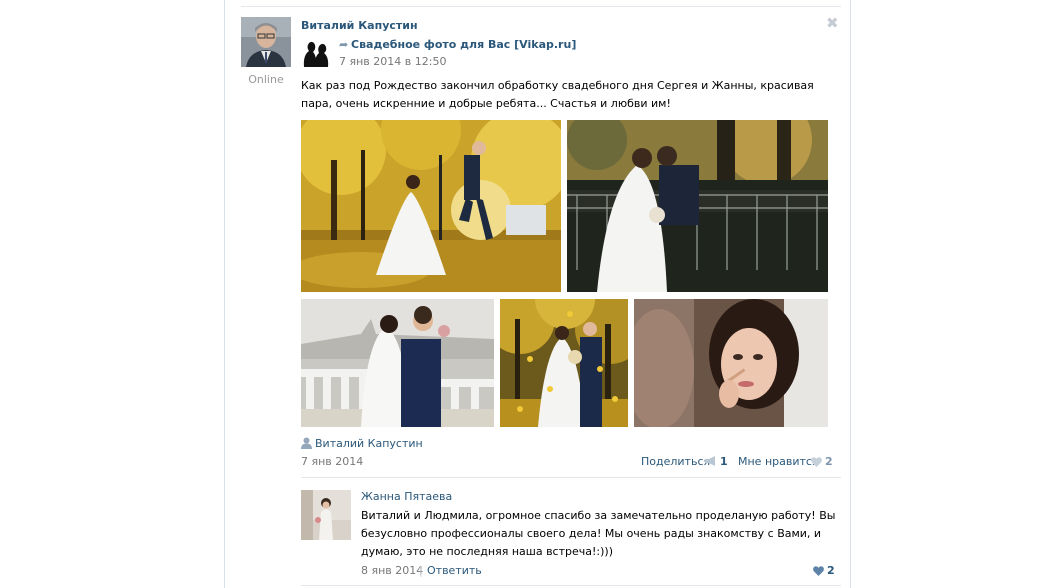  I want to click on share-button: Поделиться, so click(675, 461).